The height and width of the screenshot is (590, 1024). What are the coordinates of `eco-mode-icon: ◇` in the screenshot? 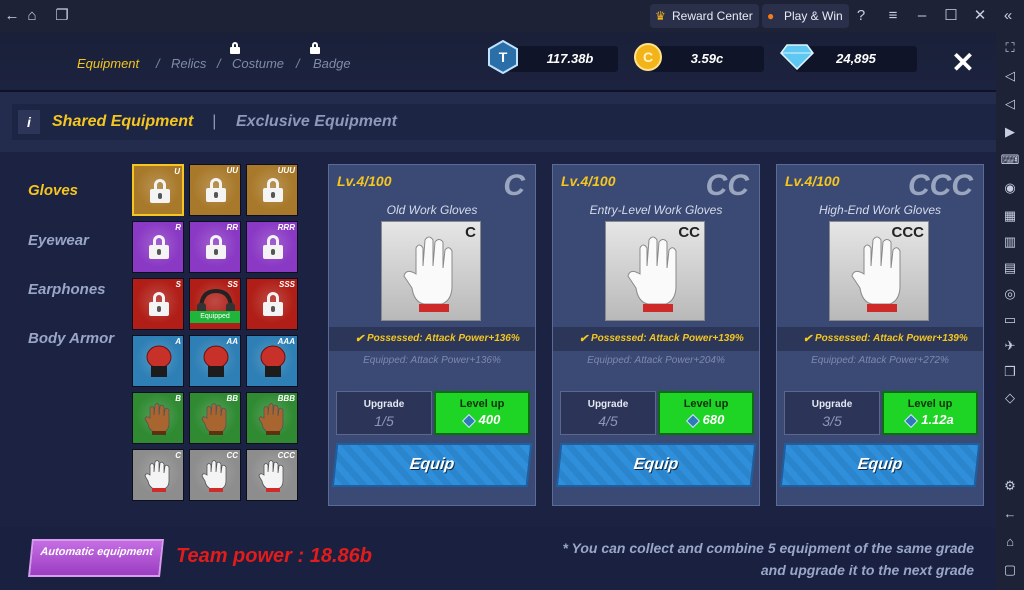 It's located at (1010, 398).